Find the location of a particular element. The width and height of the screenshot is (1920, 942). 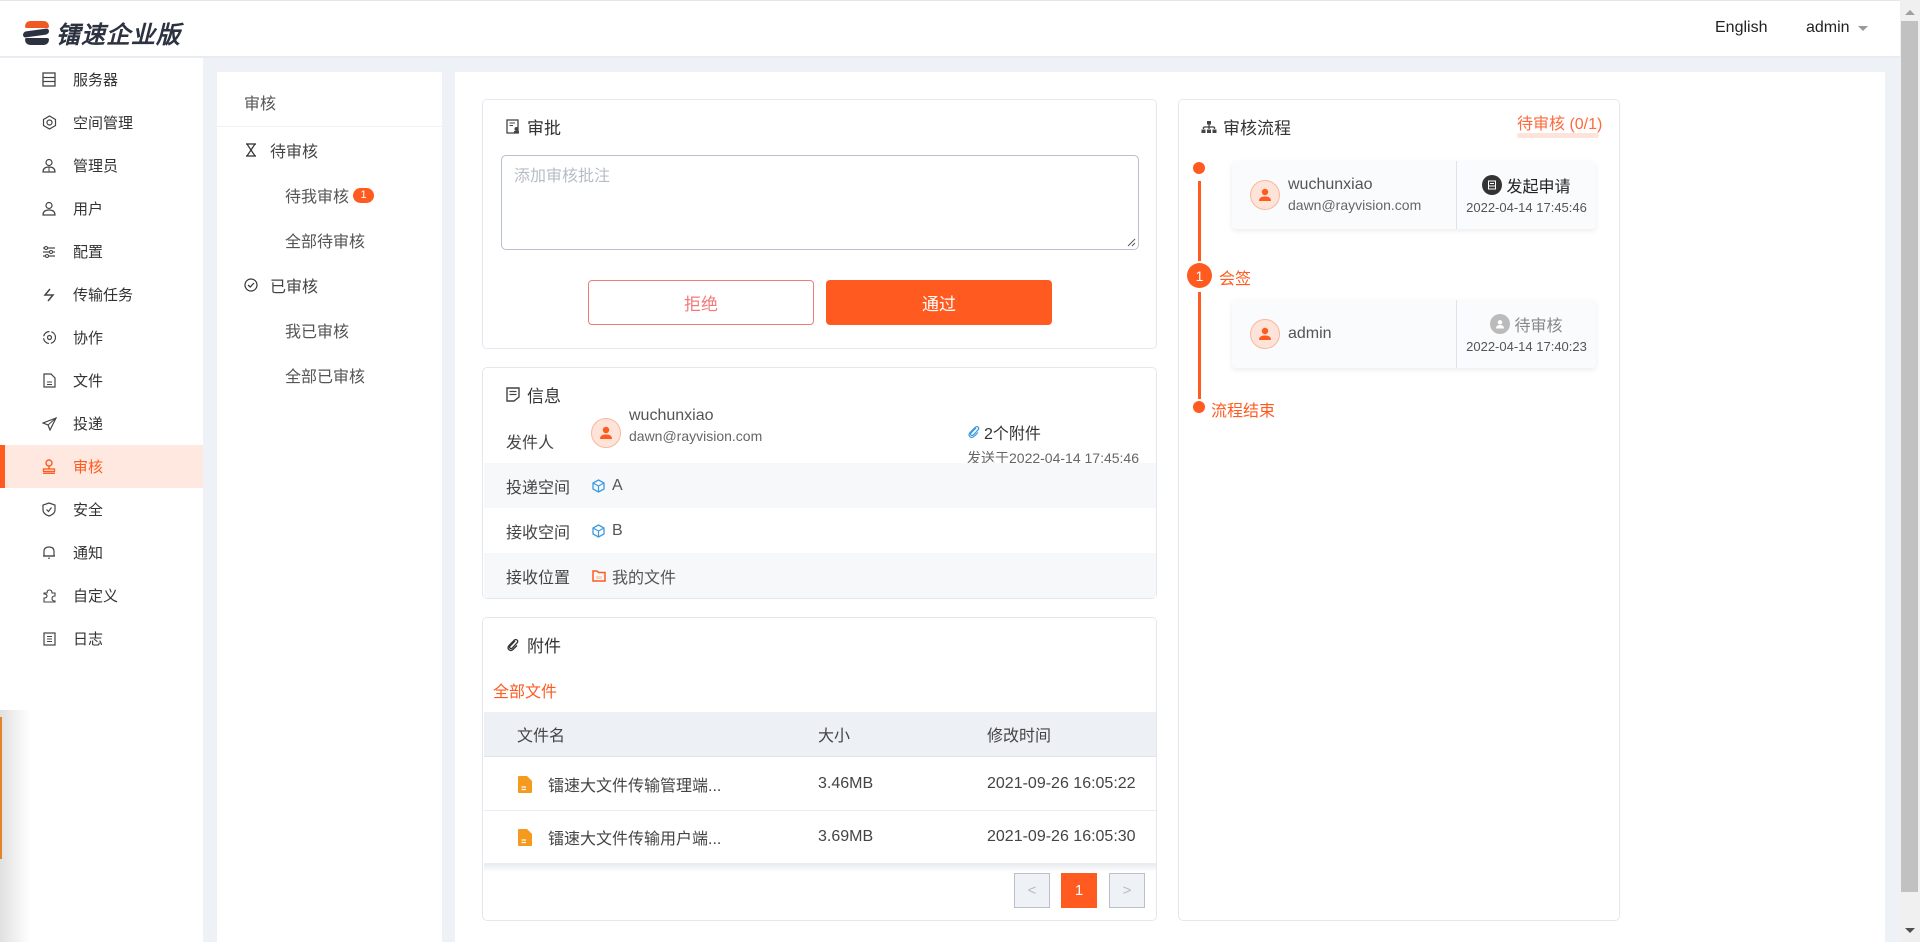

approval-doc-icon is located at coordinates (513, 127).